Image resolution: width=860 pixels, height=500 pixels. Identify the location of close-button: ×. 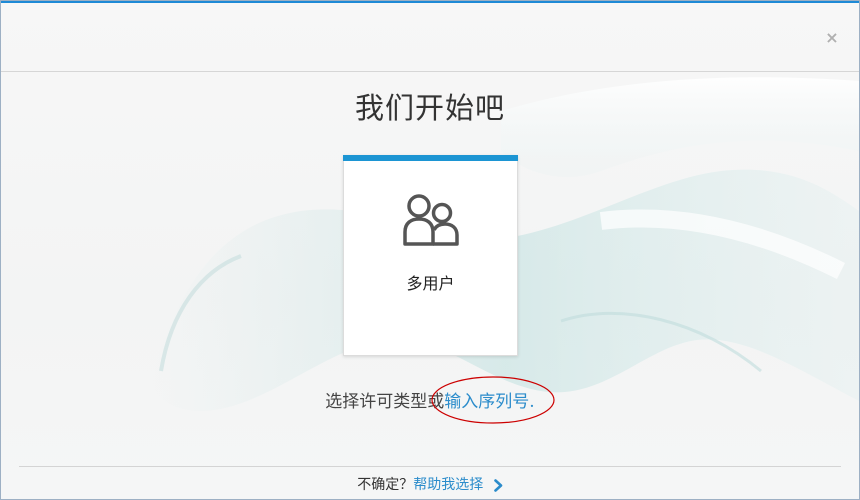
(832, 37).